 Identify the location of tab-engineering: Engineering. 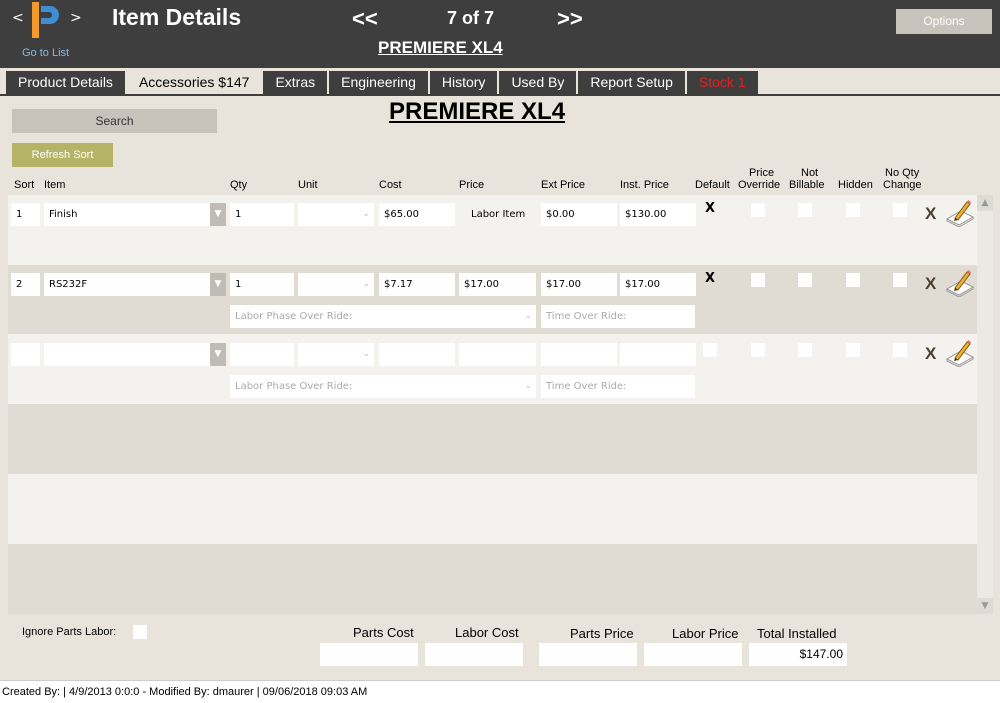
(378, 82).